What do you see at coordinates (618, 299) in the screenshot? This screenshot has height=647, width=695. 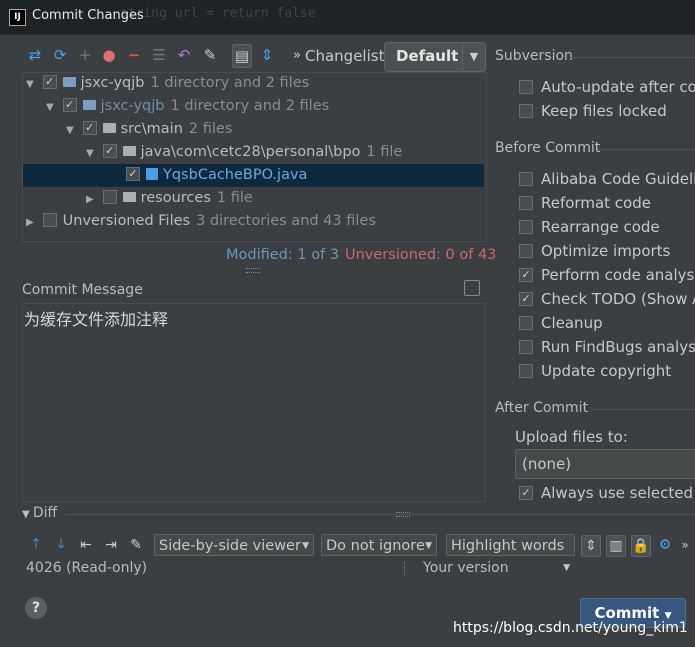 I see `option-label: Check TODO (Show All` at bounding box center [618, 299].